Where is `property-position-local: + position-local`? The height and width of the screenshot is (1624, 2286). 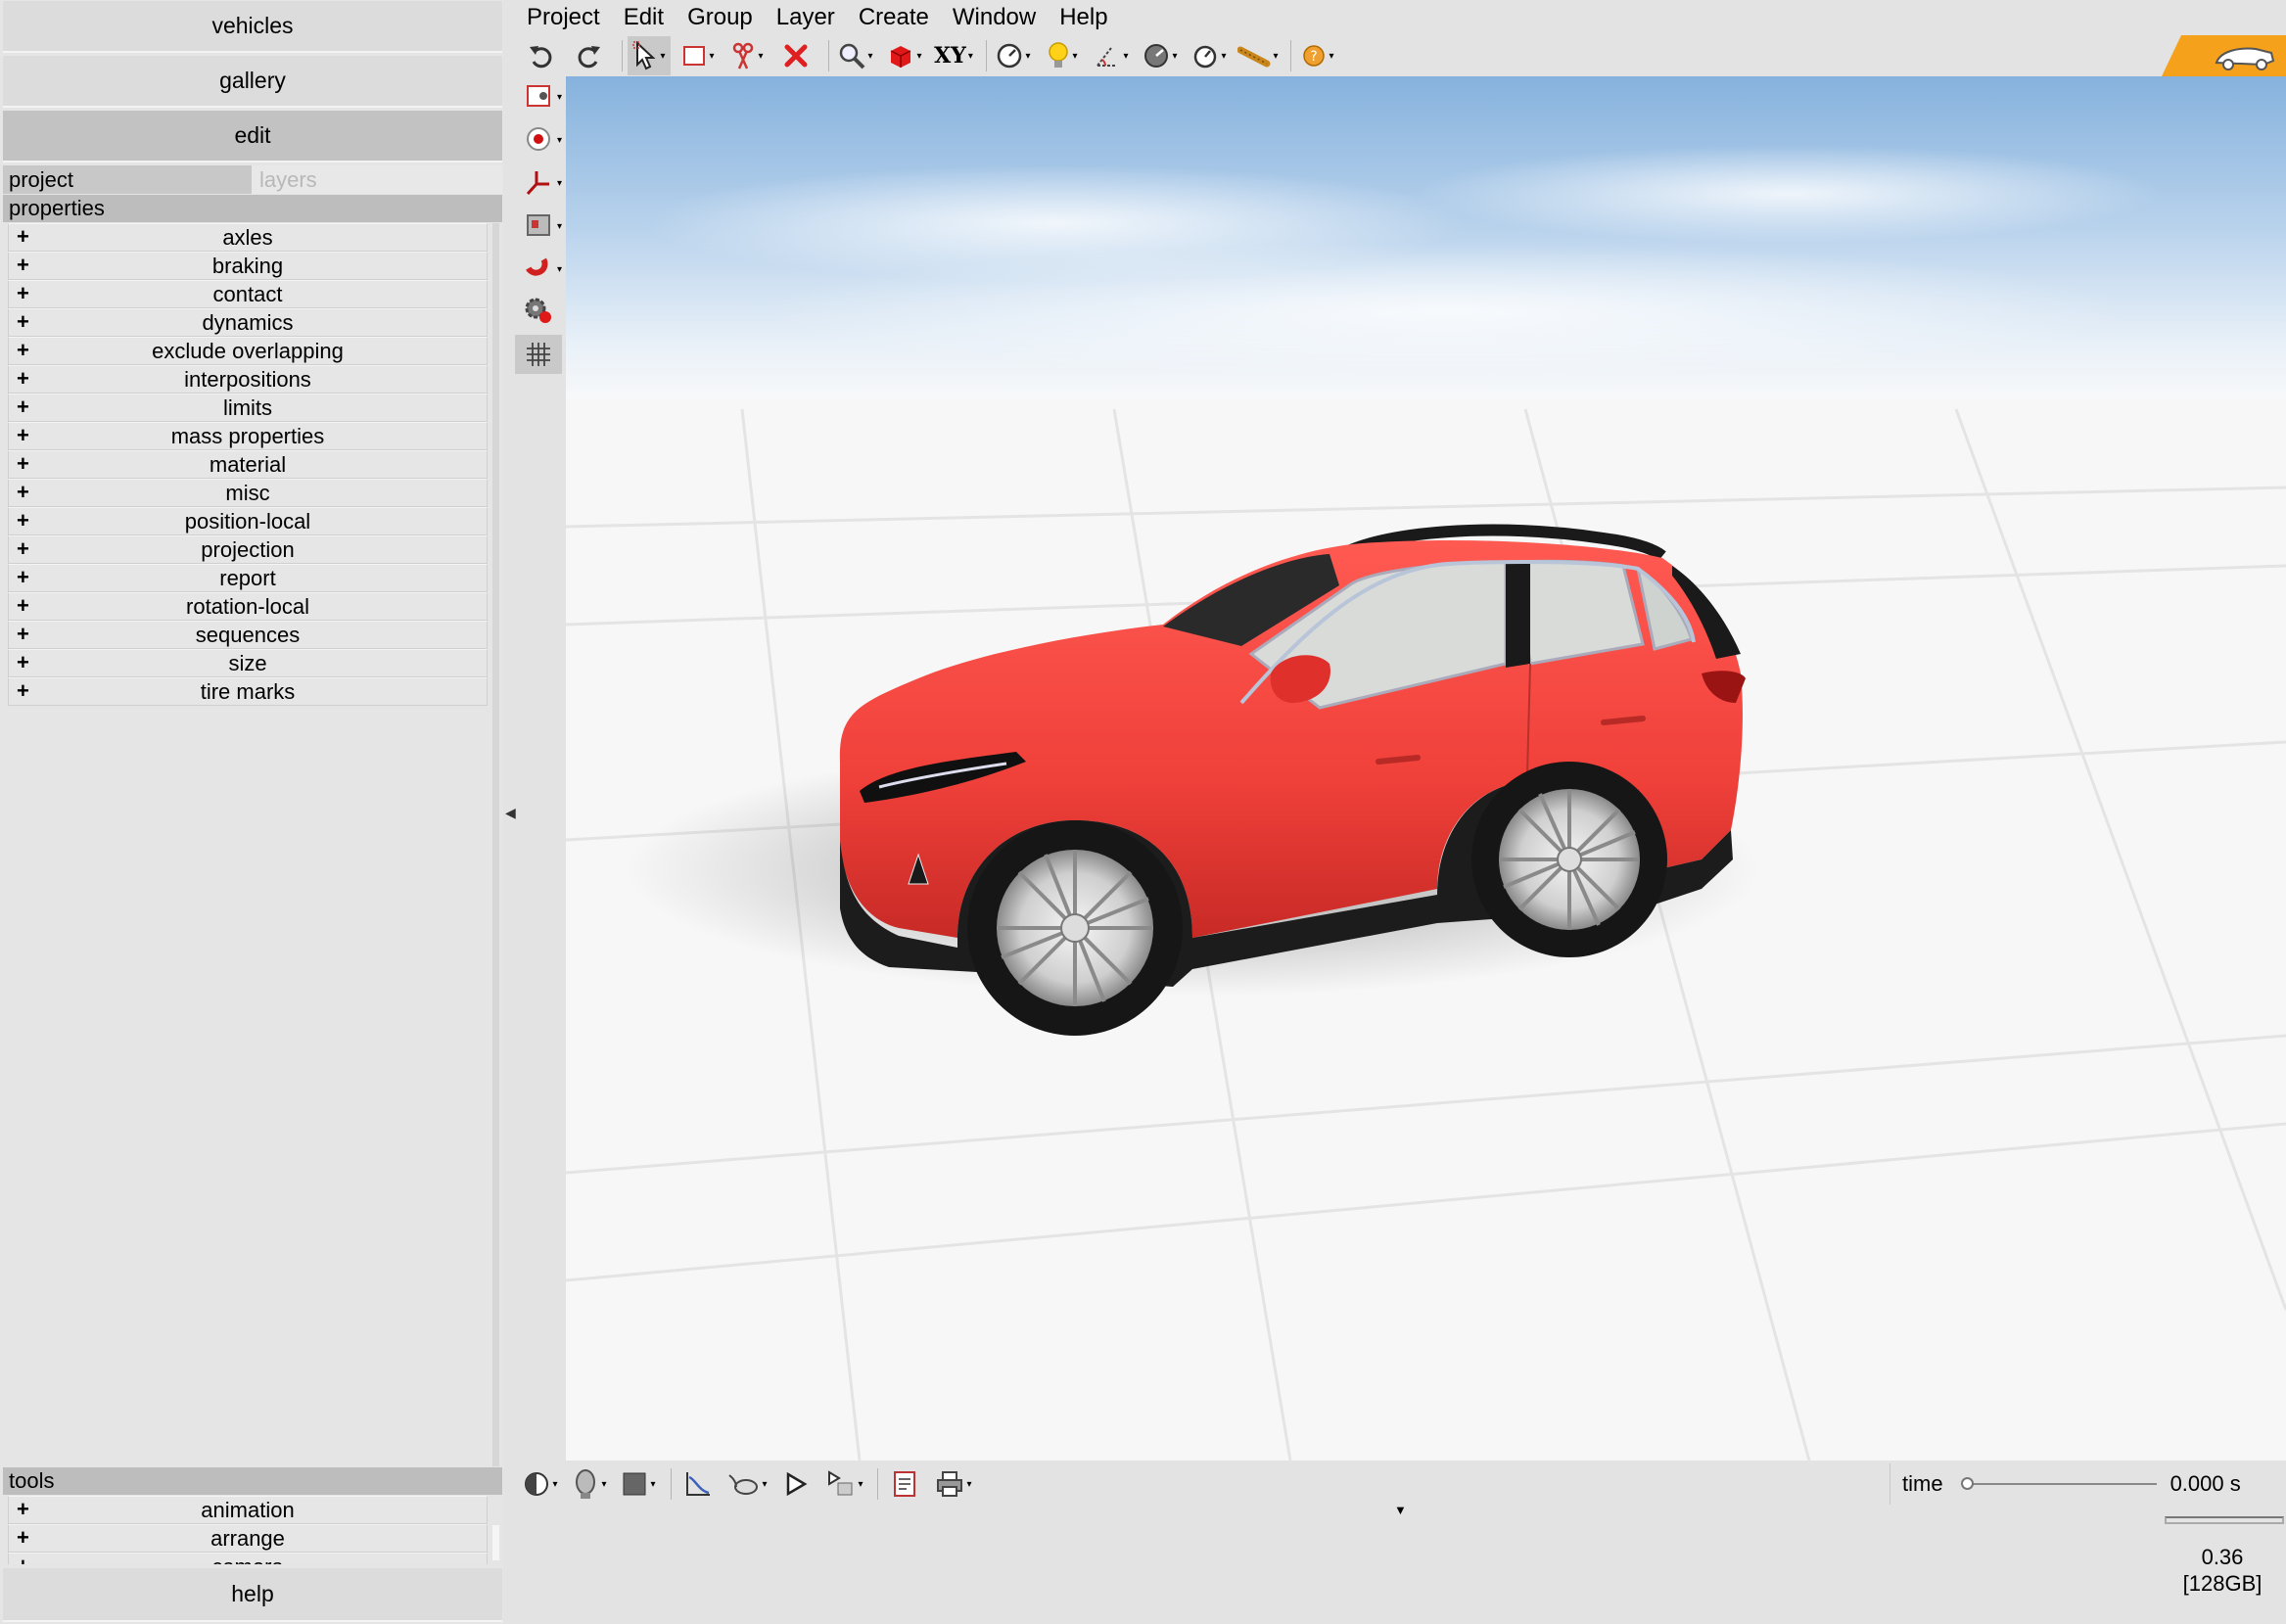
property-position-local: + position-local is located at coordinates (248, 521).